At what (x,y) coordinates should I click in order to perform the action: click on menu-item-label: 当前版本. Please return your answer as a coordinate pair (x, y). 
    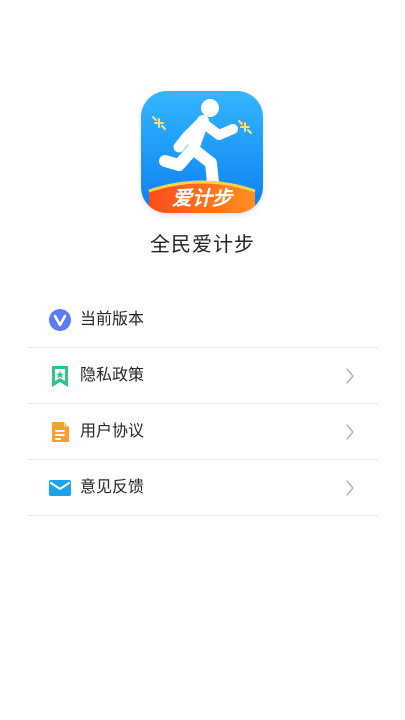
    Looking at the image, I should click on (112, 318).